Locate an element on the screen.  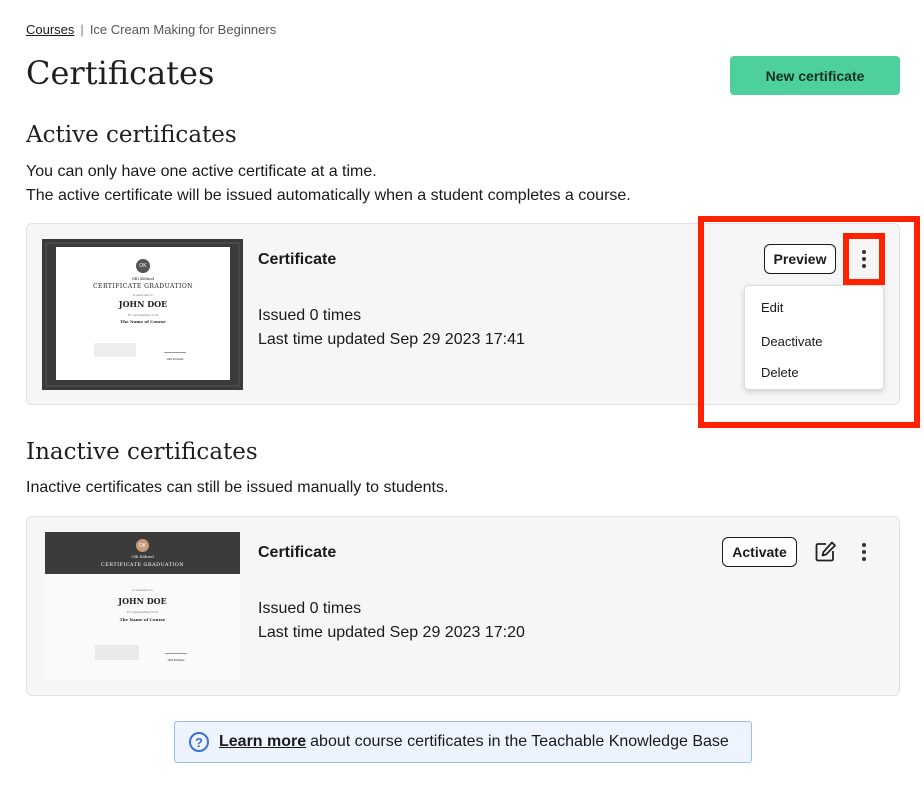
thumb2-course: The Name of Course is located at coordinates (142, 619).